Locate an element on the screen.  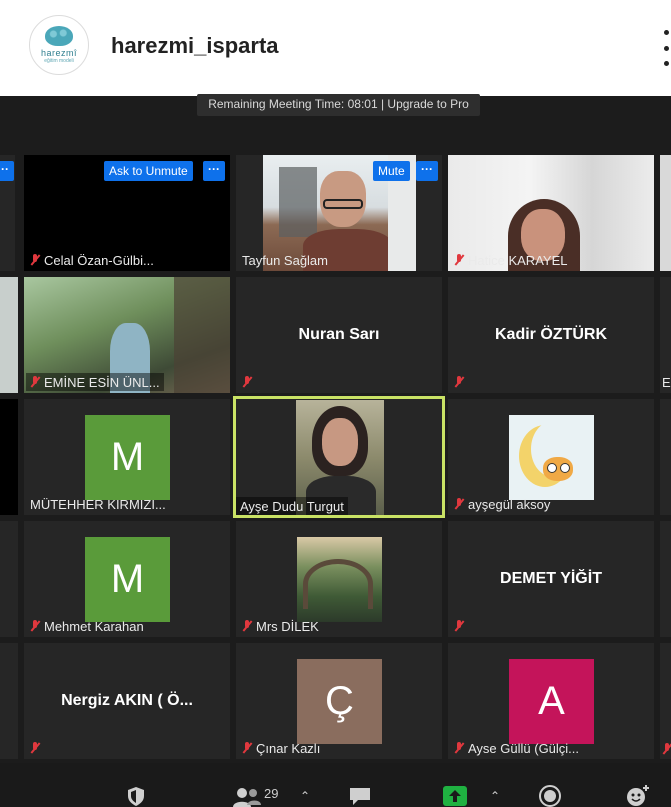
instagram-header: harezmî eğitim modeli harezmi_isparta is located at coordinates (335, 48).